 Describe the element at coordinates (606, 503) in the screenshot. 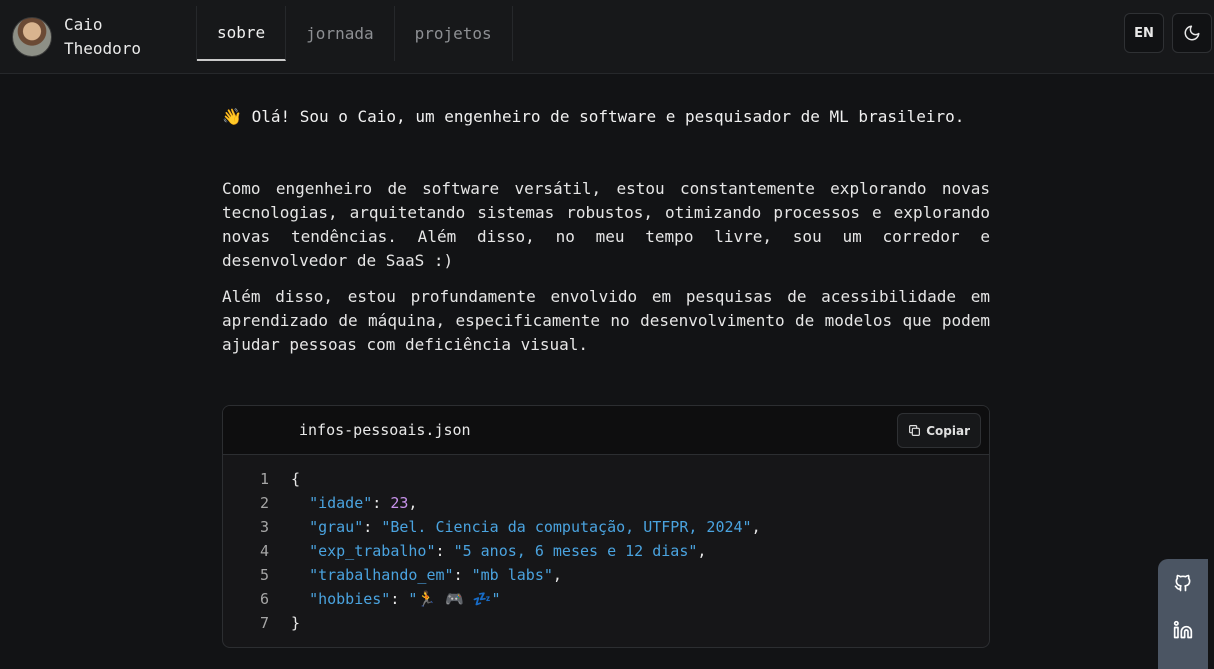

I see `code-line: 2 "idade": 23,` at that location.